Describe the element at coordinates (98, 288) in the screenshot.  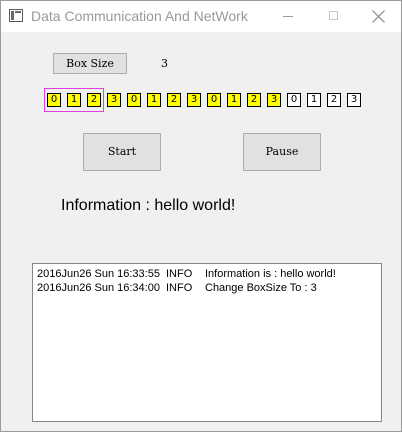
I see `log-timestamp: 2016Jun26 Sun 16:34:00` at that location.